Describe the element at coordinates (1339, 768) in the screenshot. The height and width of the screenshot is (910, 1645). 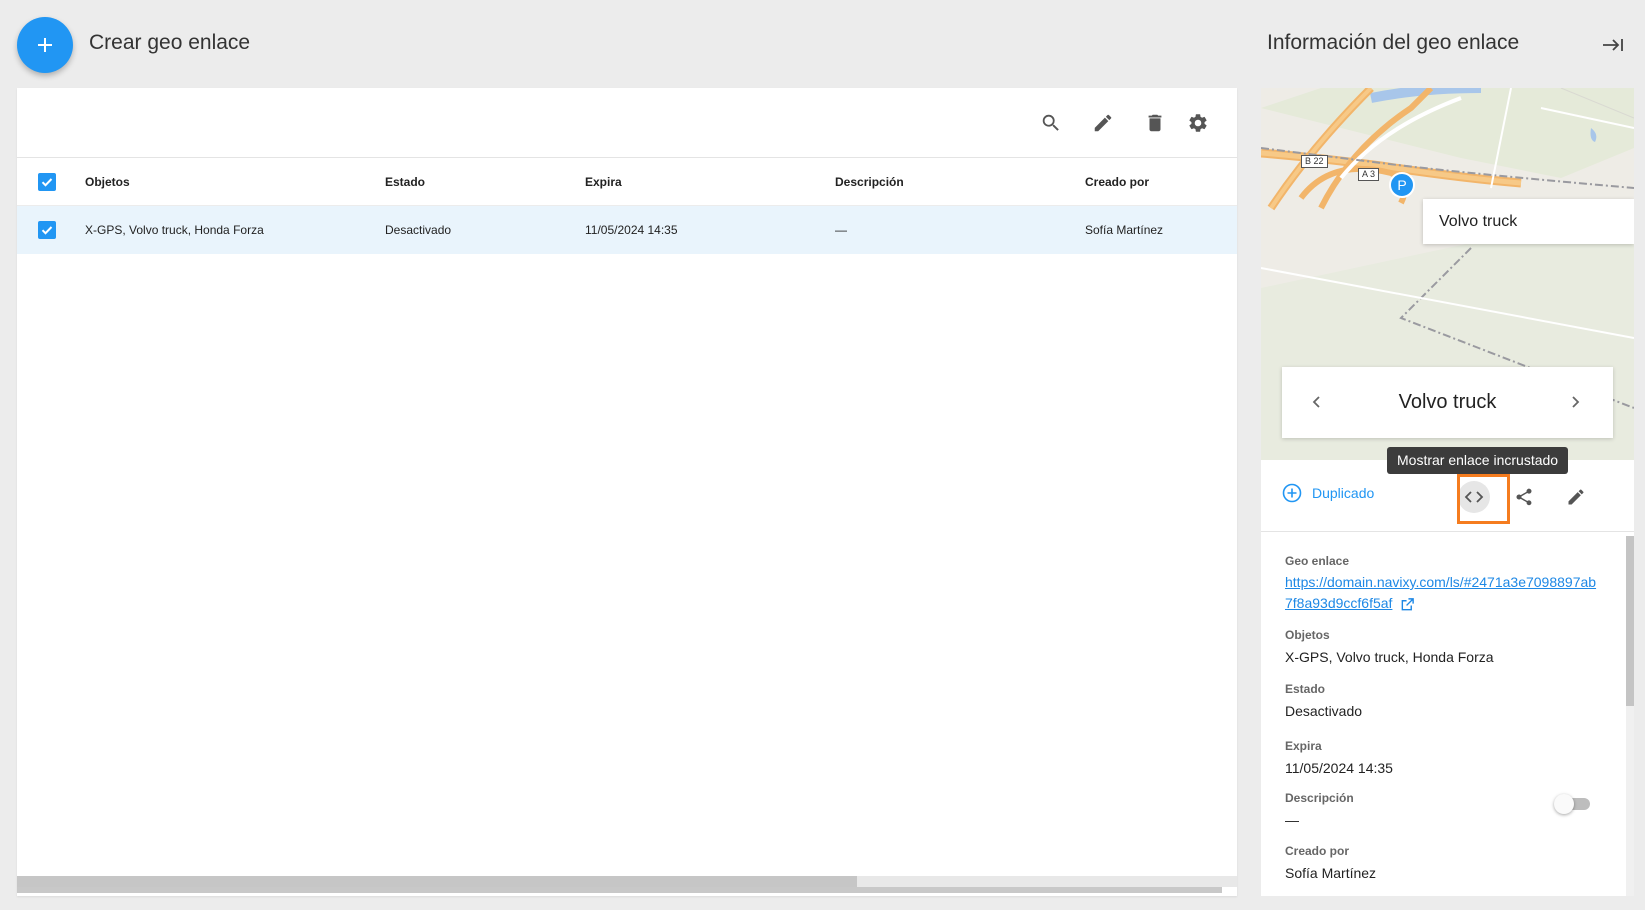
I see `expires-value: 11/05/2024 14:35` at that location.